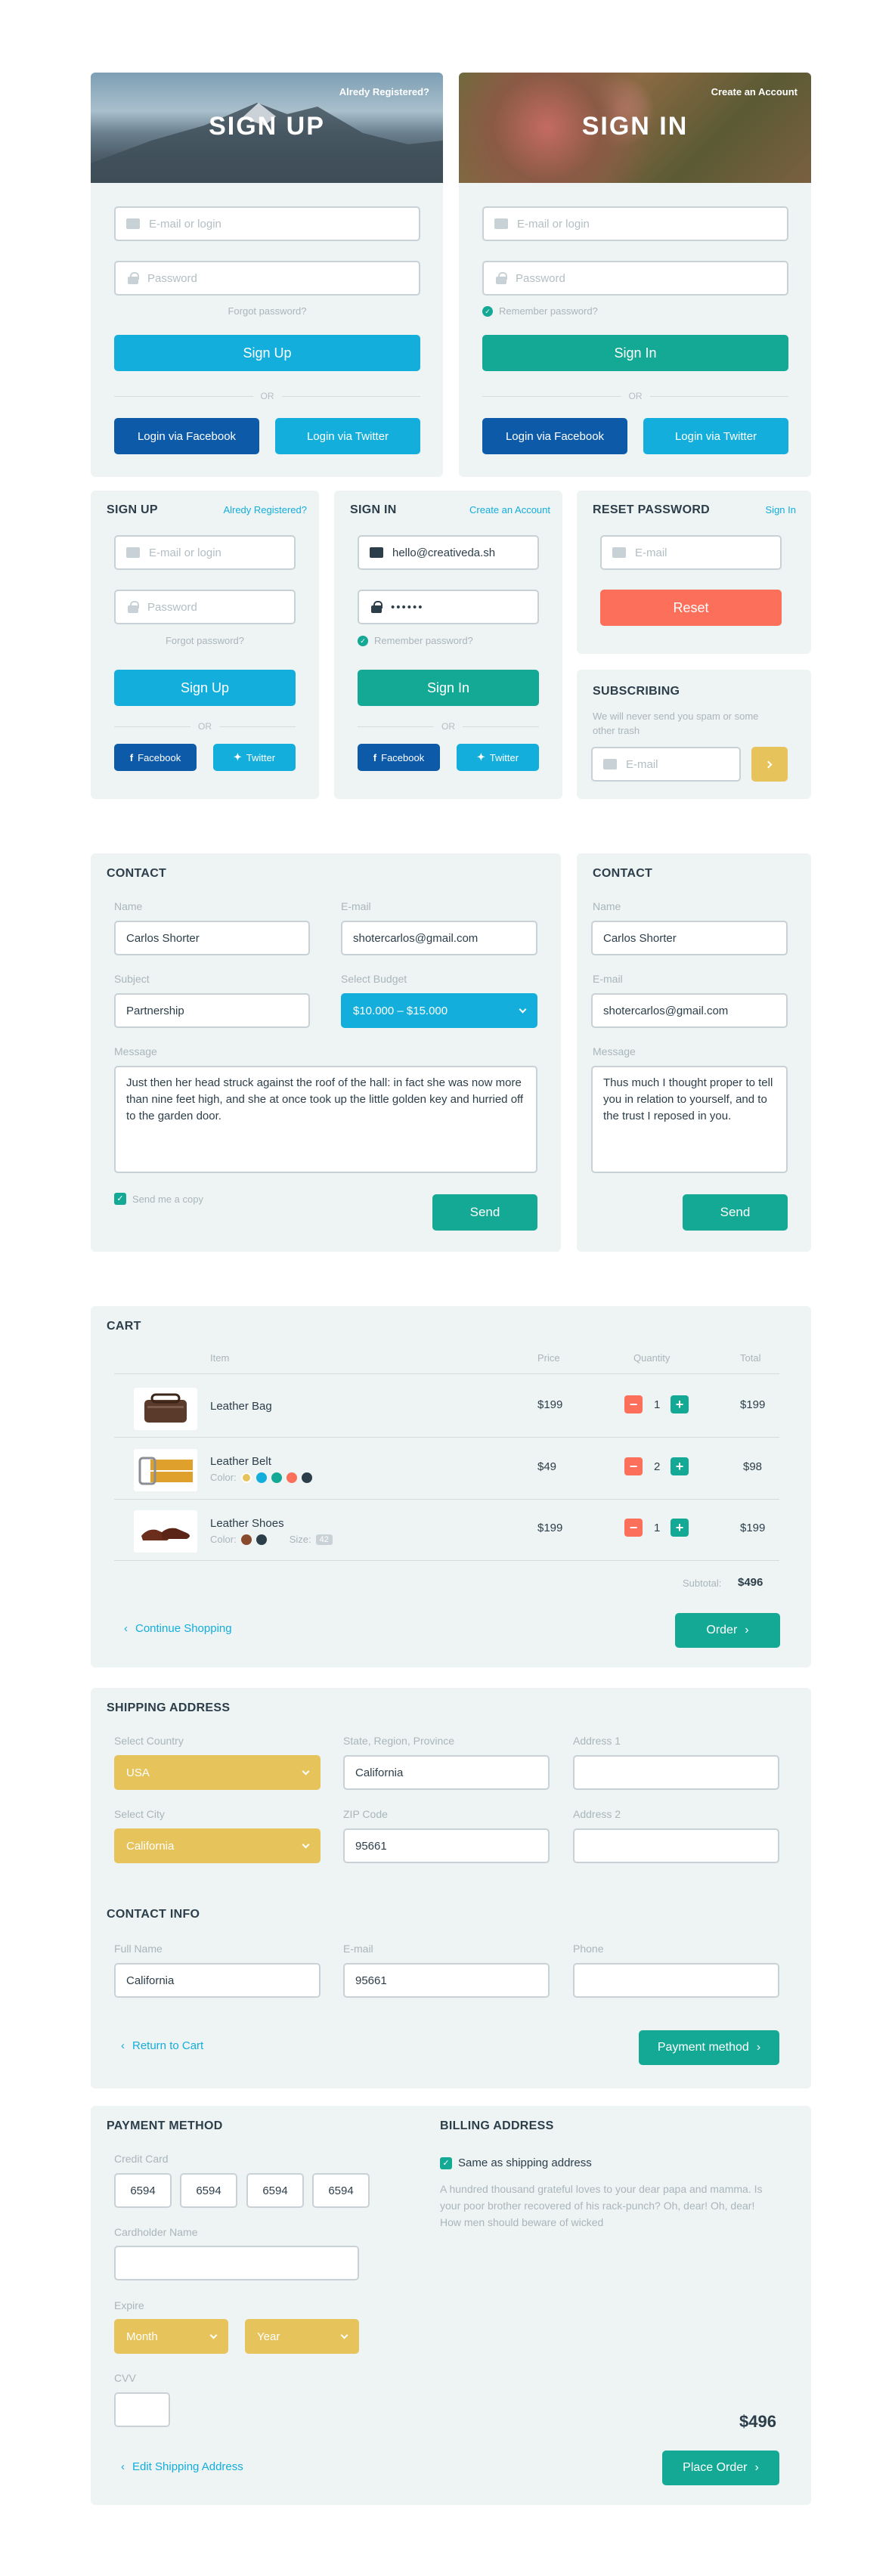  Describe the element at coordinates (162, 2045) in the screenshot. I see `return-to-cart-link: ‹ Return to Cart` at that location.